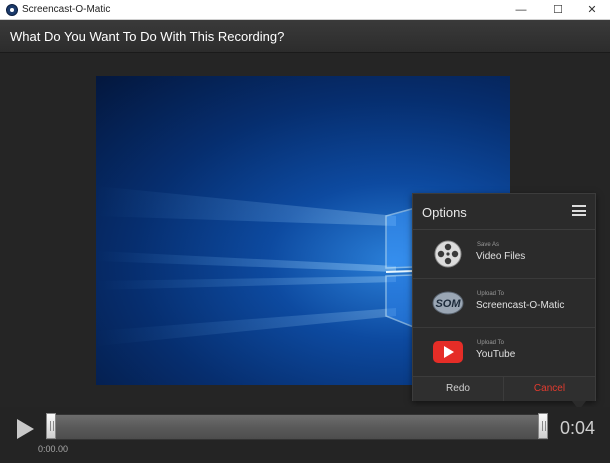 The image size is (610, 463). What do you see at coordinates (12, 10) in the screenshot?
I see `app-logo-icon` at bounding box center [12, 10].